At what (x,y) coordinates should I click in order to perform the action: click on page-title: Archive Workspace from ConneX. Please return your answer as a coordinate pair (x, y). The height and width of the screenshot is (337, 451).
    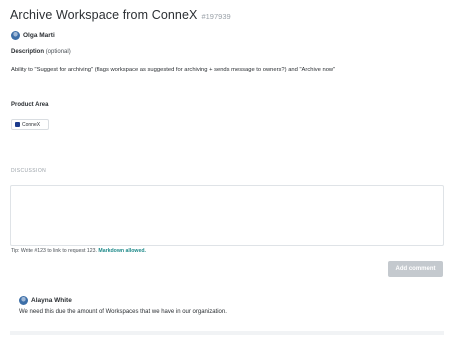
    Looking at the image, I should click on (104, 15).